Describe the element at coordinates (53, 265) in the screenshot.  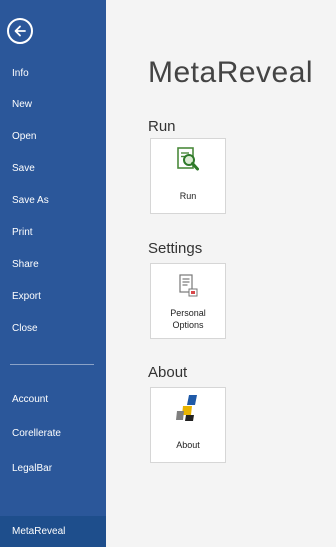
I see `sidebar-item-share: Share` at that location.